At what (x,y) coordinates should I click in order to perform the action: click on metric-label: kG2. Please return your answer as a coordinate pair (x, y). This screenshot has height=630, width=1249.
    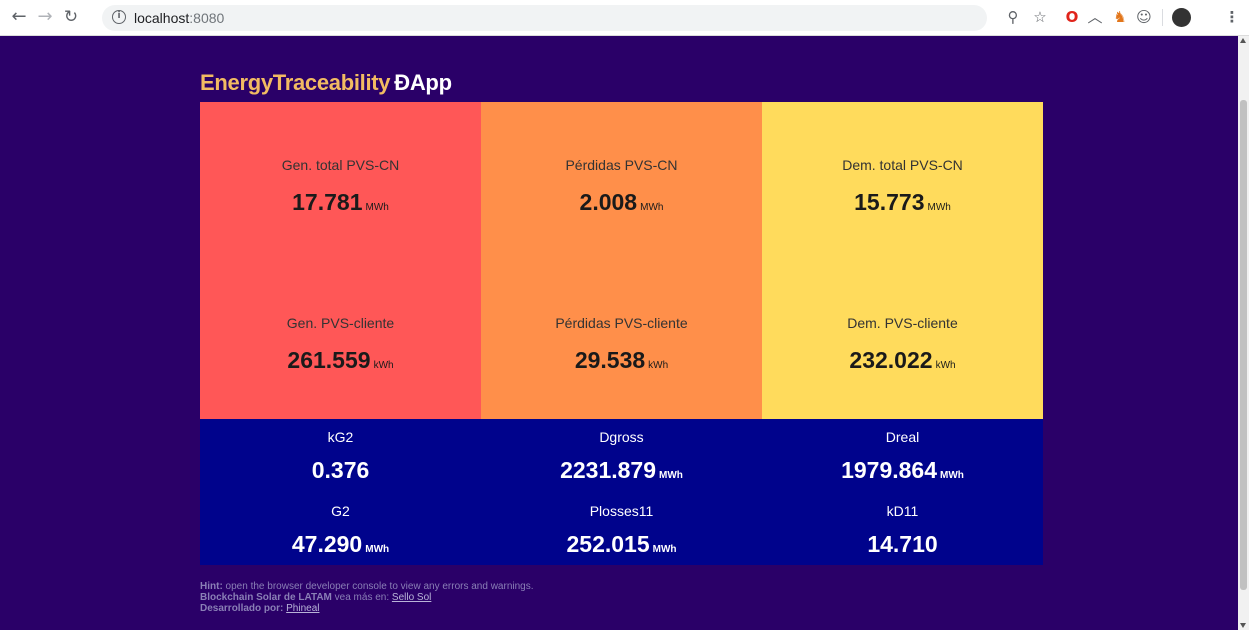
    Looking at the image, I should click on (340, 437).